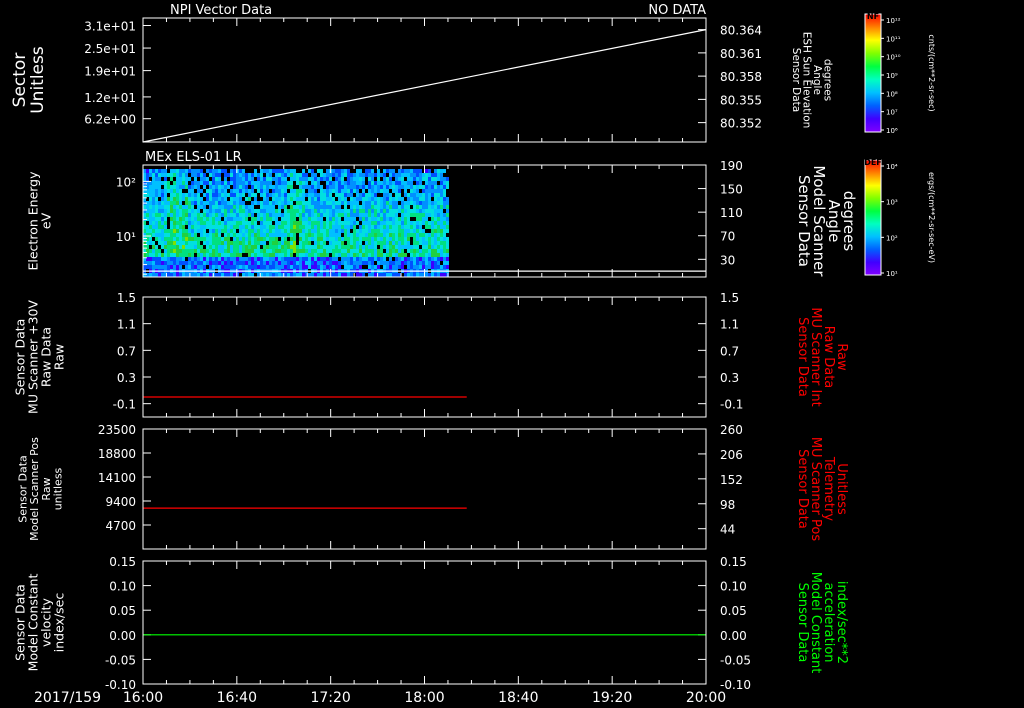 The height and width of the screenshot is (708, 1024). I want to click on def-colorbar, so click(873, 217).